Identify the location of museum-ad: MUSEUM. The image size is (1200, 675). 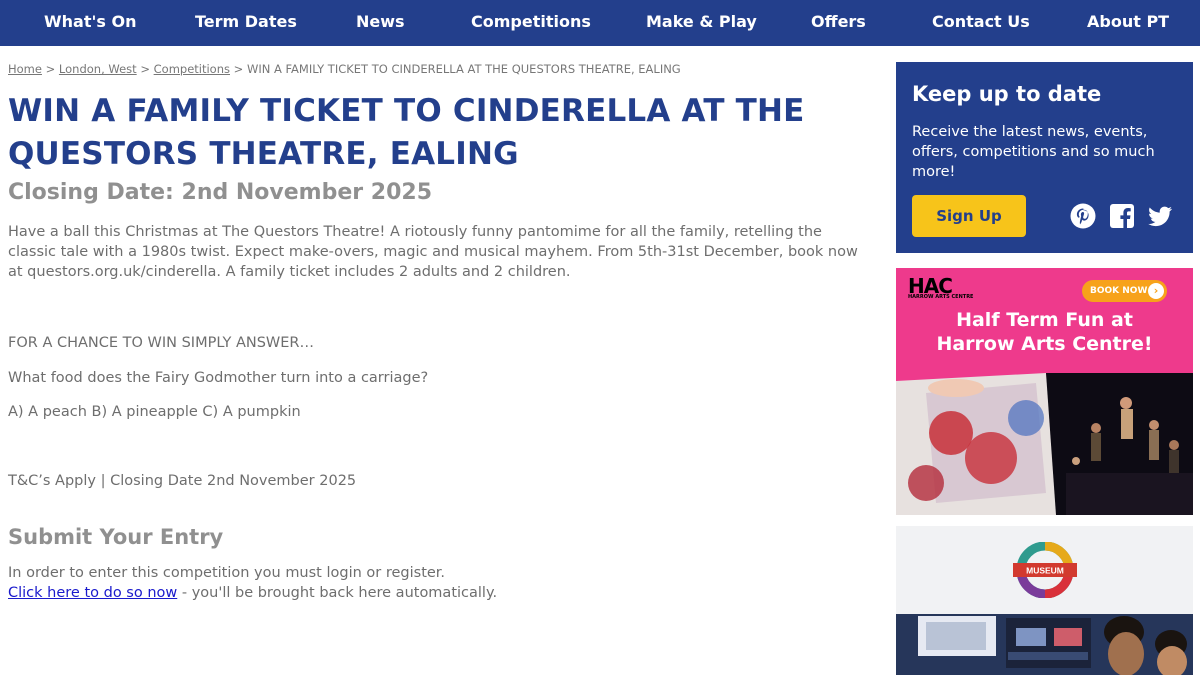
(1044, 600).